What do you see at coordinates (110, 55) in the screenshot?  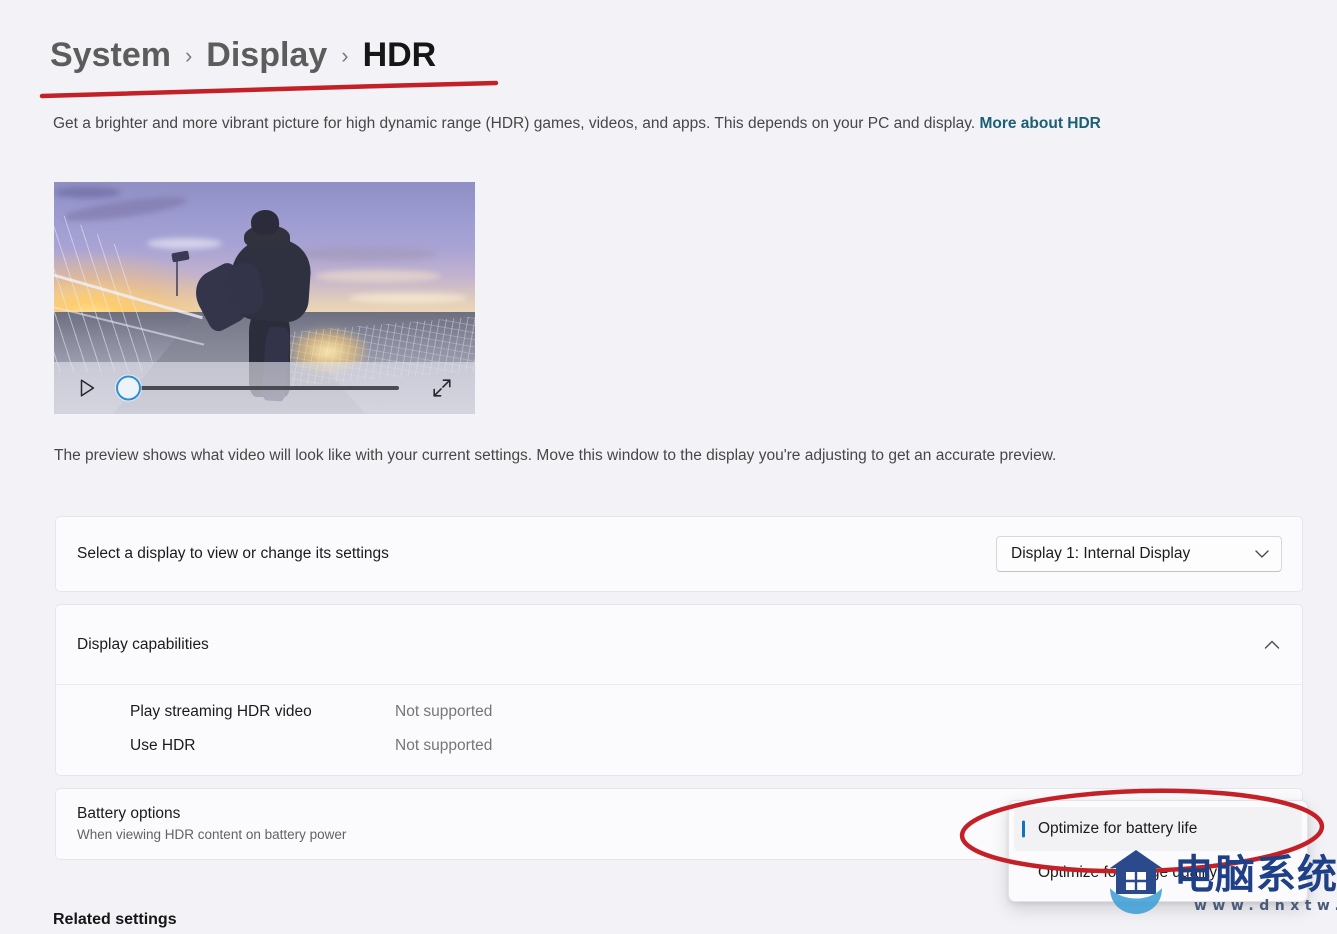 I see `breadcrumb-item-system: System` at bounding box center [110, 55].